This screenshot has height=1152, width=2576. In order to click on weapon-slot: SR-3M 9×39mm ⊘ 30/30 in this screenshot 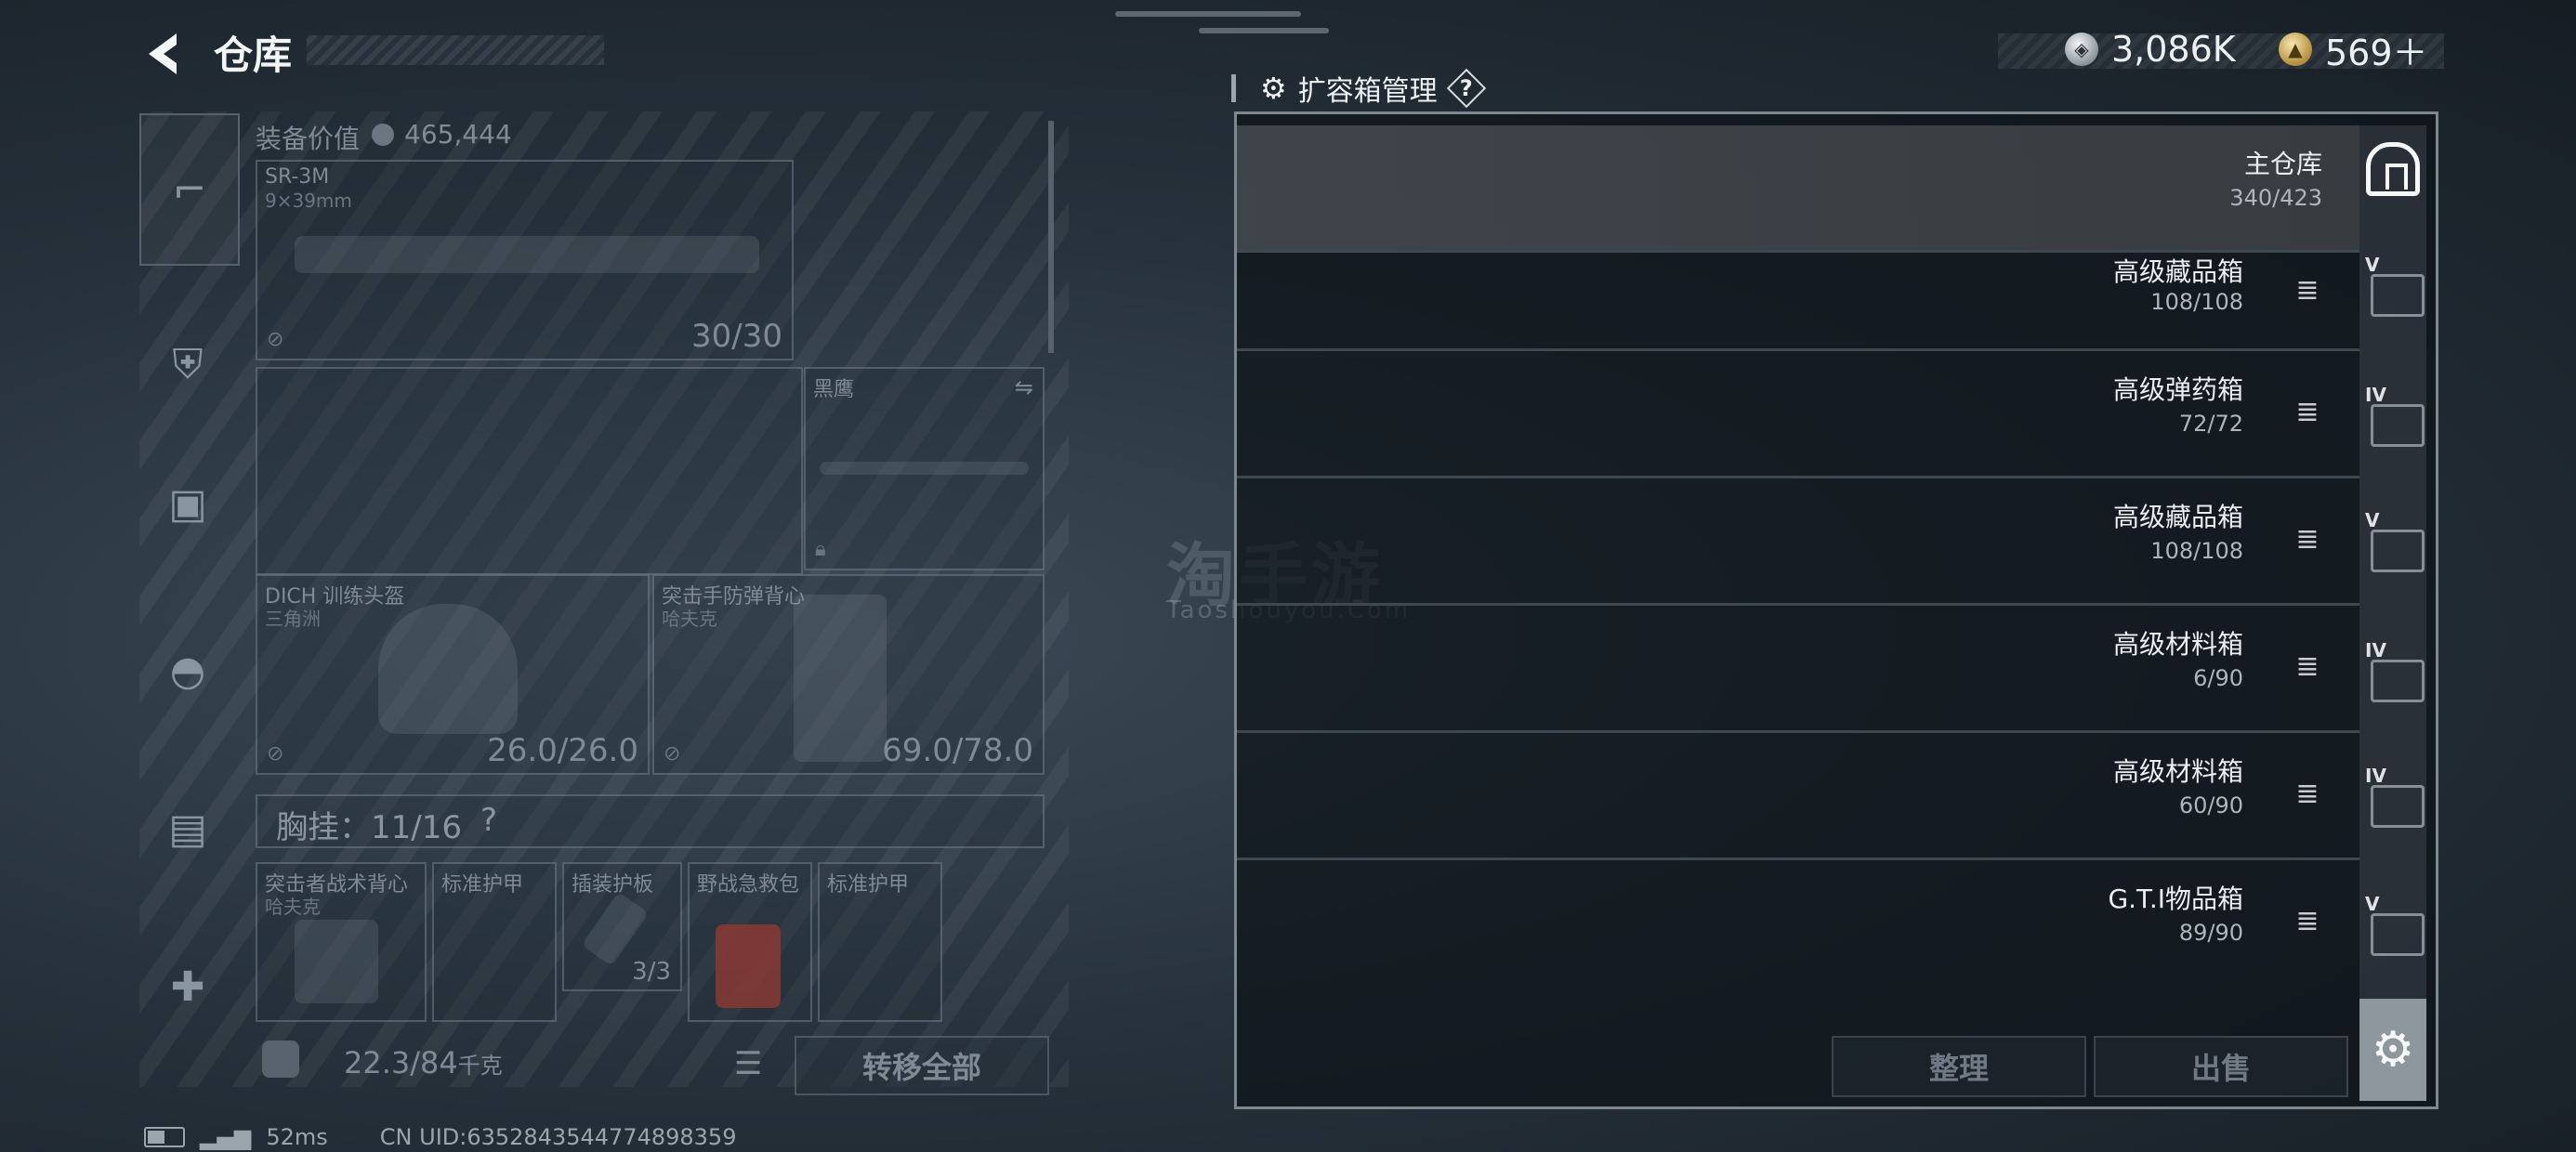, I will do `click(525, 260)`.